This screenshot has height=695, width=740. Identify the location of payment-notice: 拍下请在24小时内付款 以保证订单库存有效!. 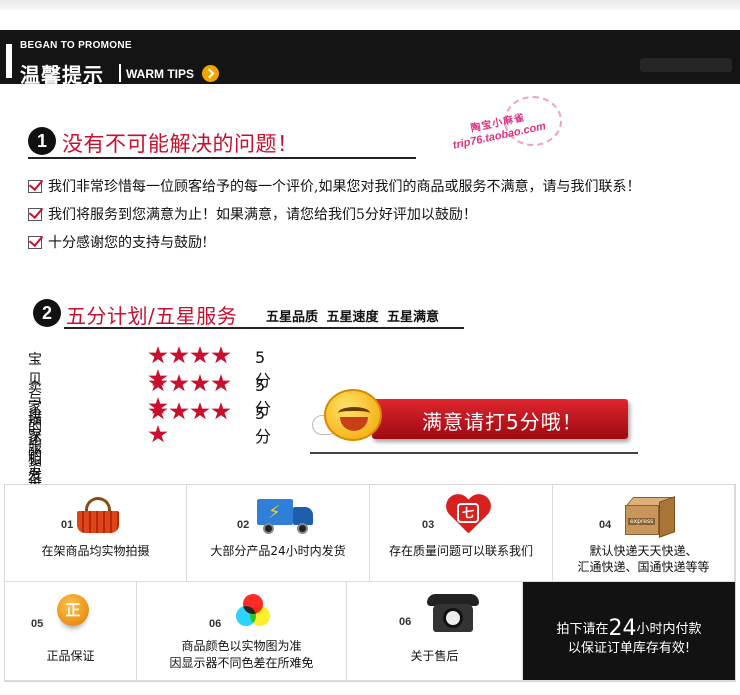
(629, 631).